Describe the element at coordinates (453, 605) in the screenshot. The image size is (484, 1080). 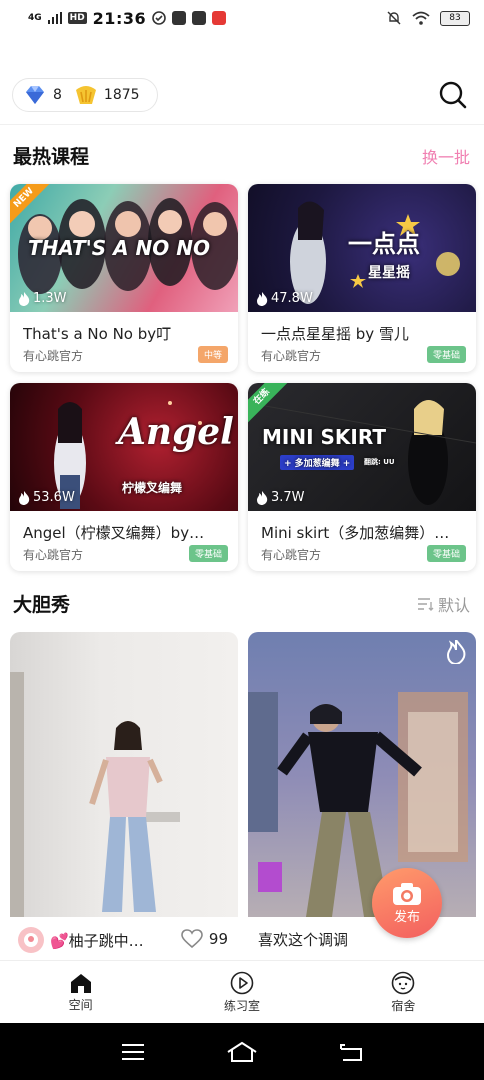
I see `sort-label: 默认` at that location.